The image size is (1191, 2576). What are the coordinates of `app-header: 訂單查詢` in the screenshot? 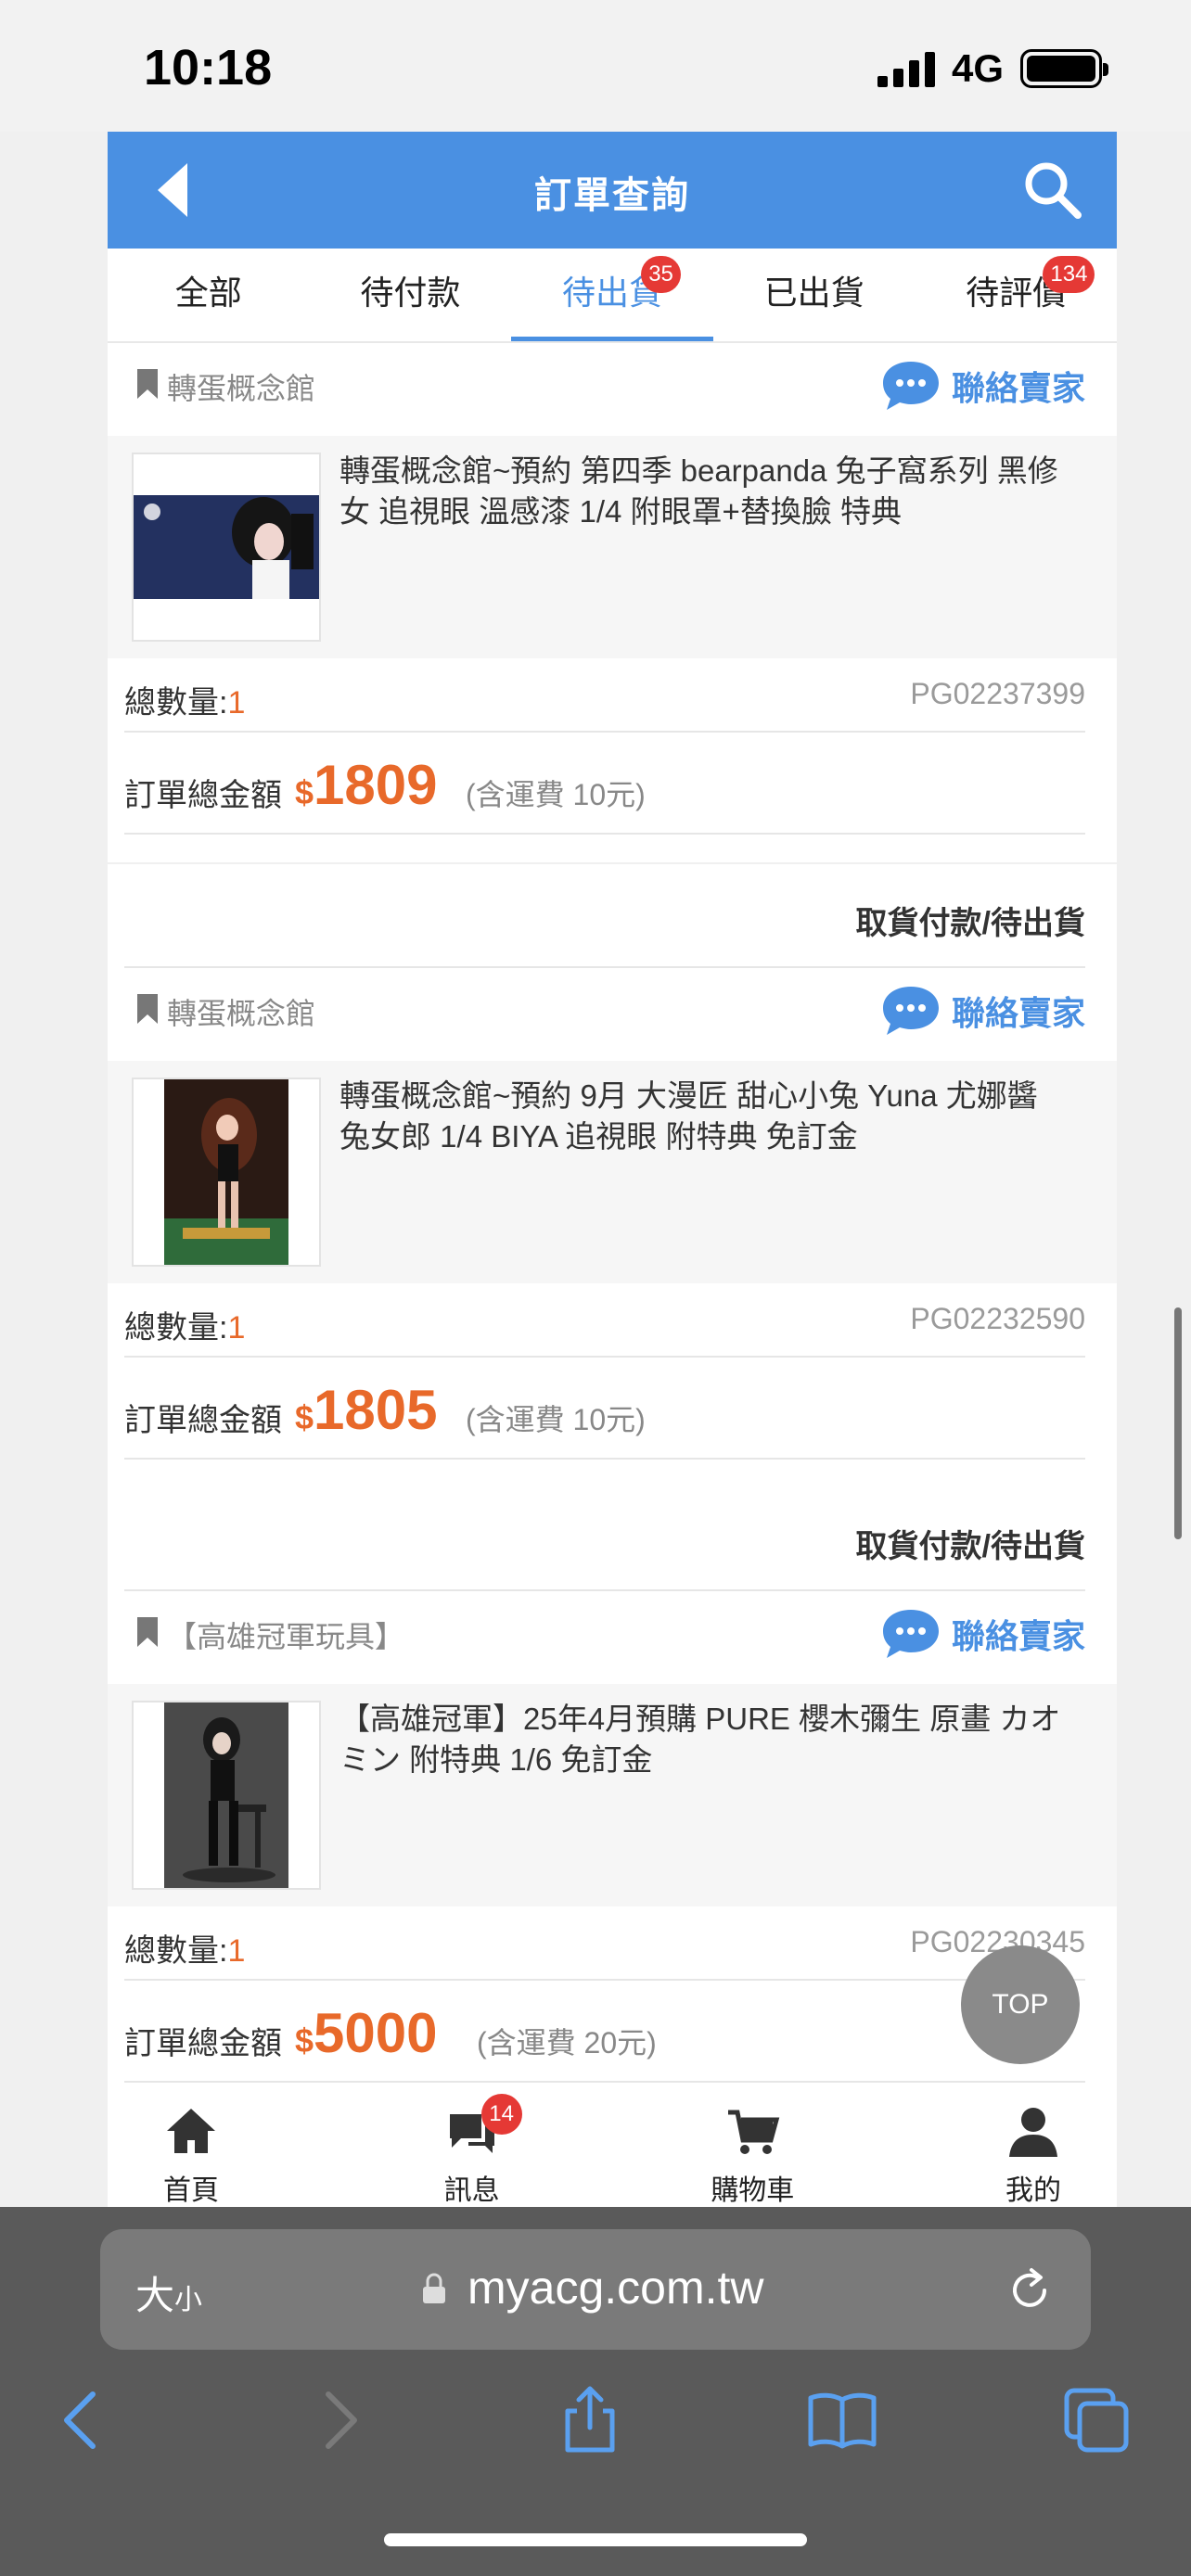 It's located at (612, 191).